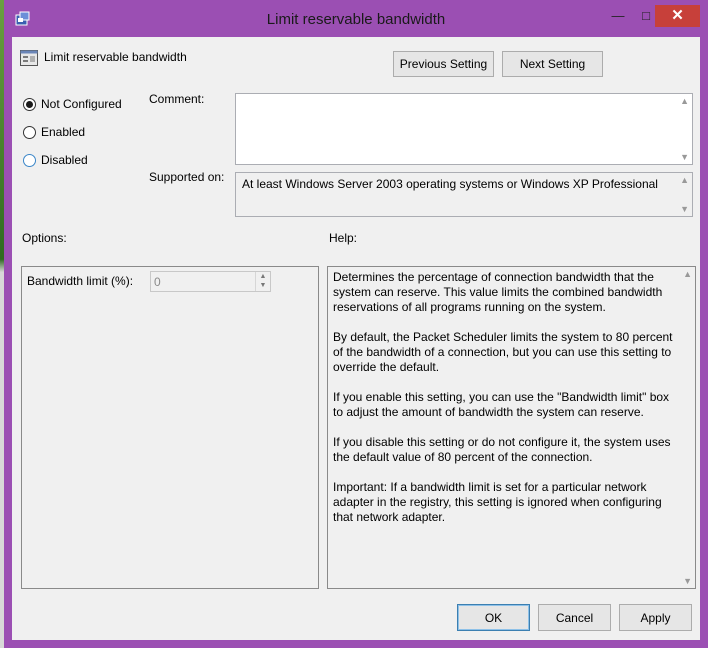 This screenshot has height=648, width=708. I want to click on comment-label: Comment:, so click(177, 99).